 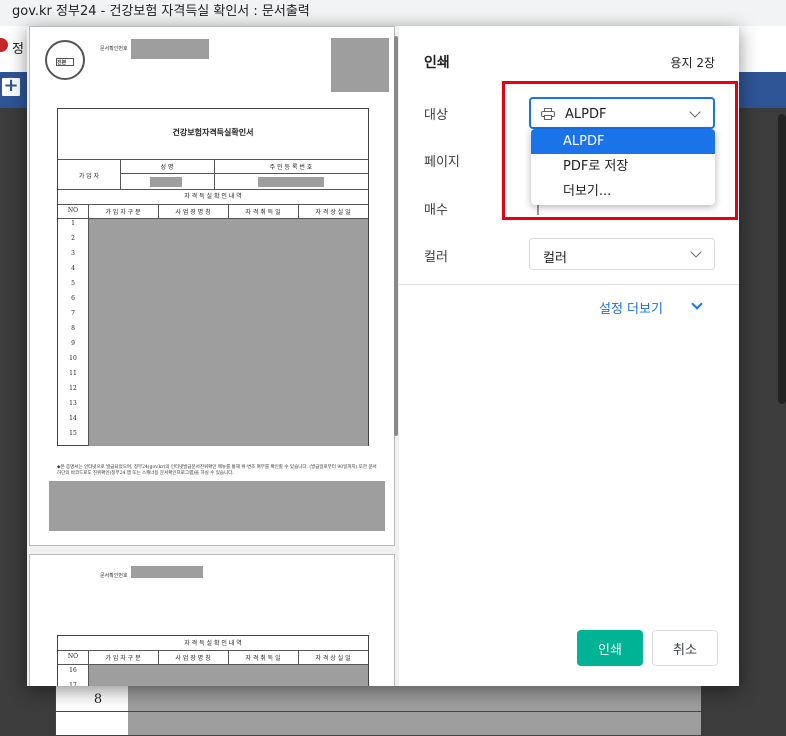 What do you see at coordinates (378, 699) in the screenshot?
I see `table-row: 8` at bounding box center [378, 699].